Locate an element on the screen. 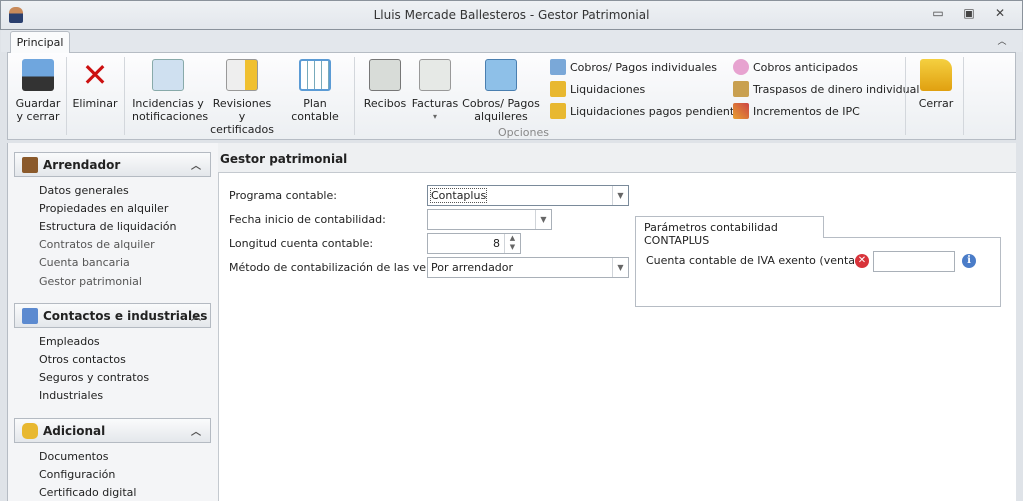 The width and height of the screenshot is (1023, 501). label: Incrementos de IPC is located at coordinates (806, 111).